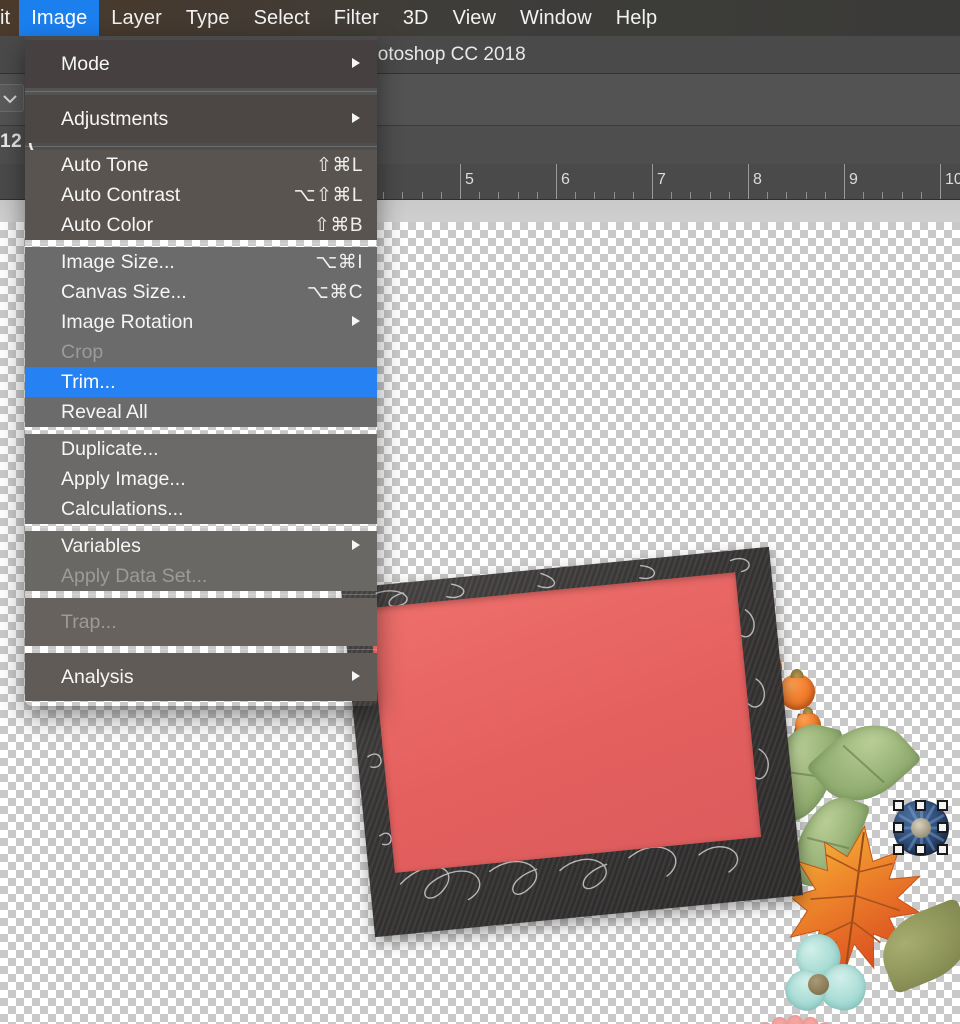 This screenshot has width=960, height=1024. Describe the element at coordinates (797, 673) in the screenshot. I see `berry-crown` at that location.